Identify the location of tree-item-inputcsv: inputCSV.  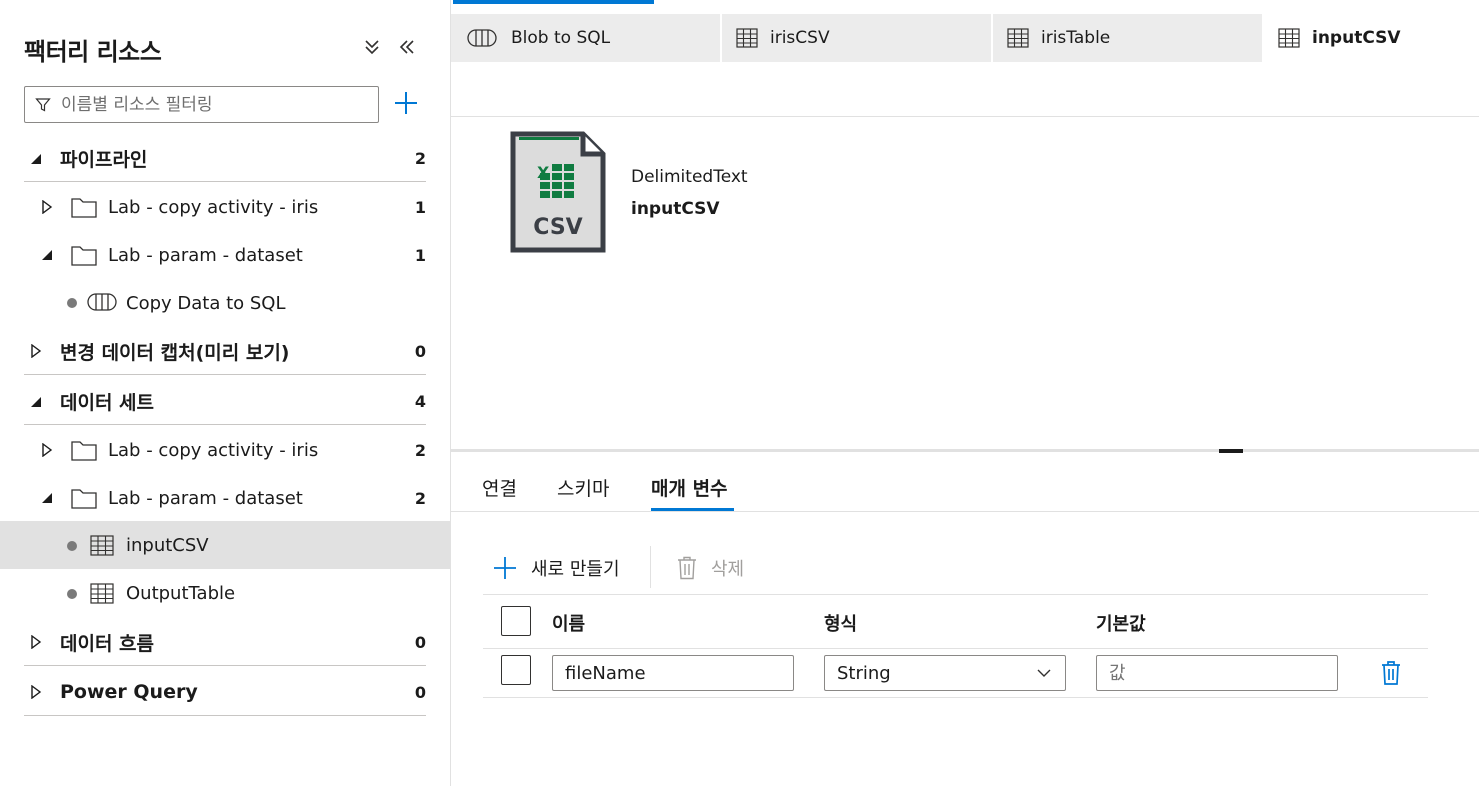
(225, 545).